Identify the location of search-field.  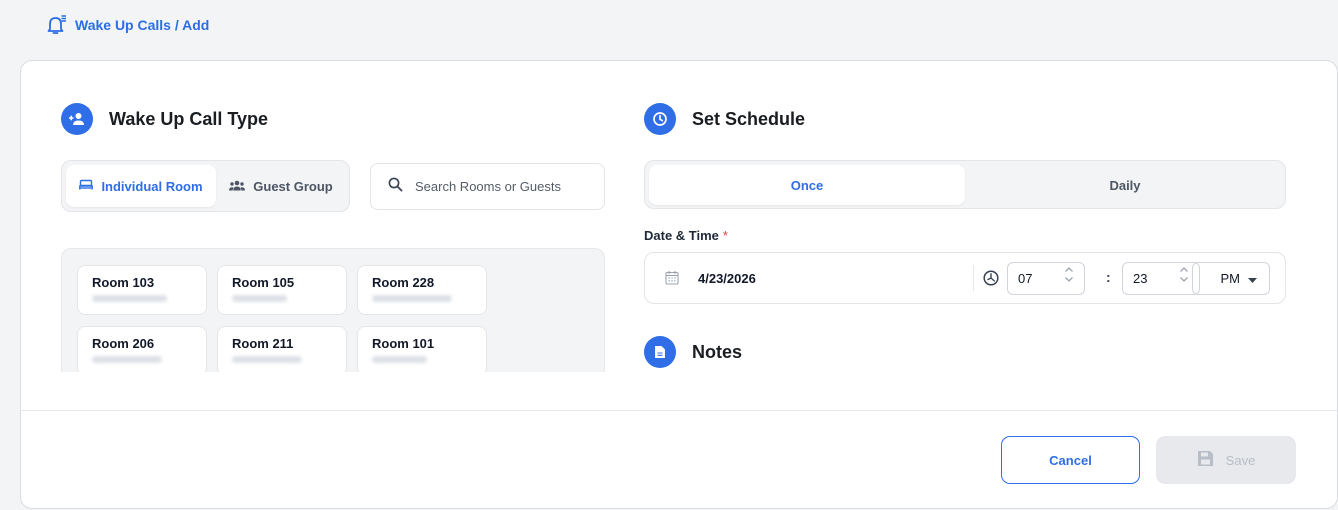
(487, 186).